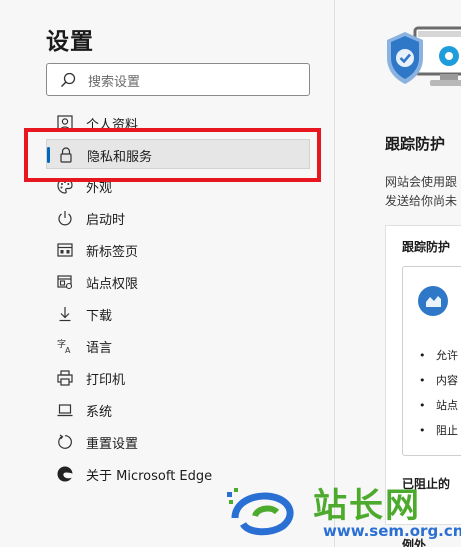 The width and height of the screenshot is (461, 547). I want to click on sidebar-item-site-permissions: 站点权限, so click(178, 282).